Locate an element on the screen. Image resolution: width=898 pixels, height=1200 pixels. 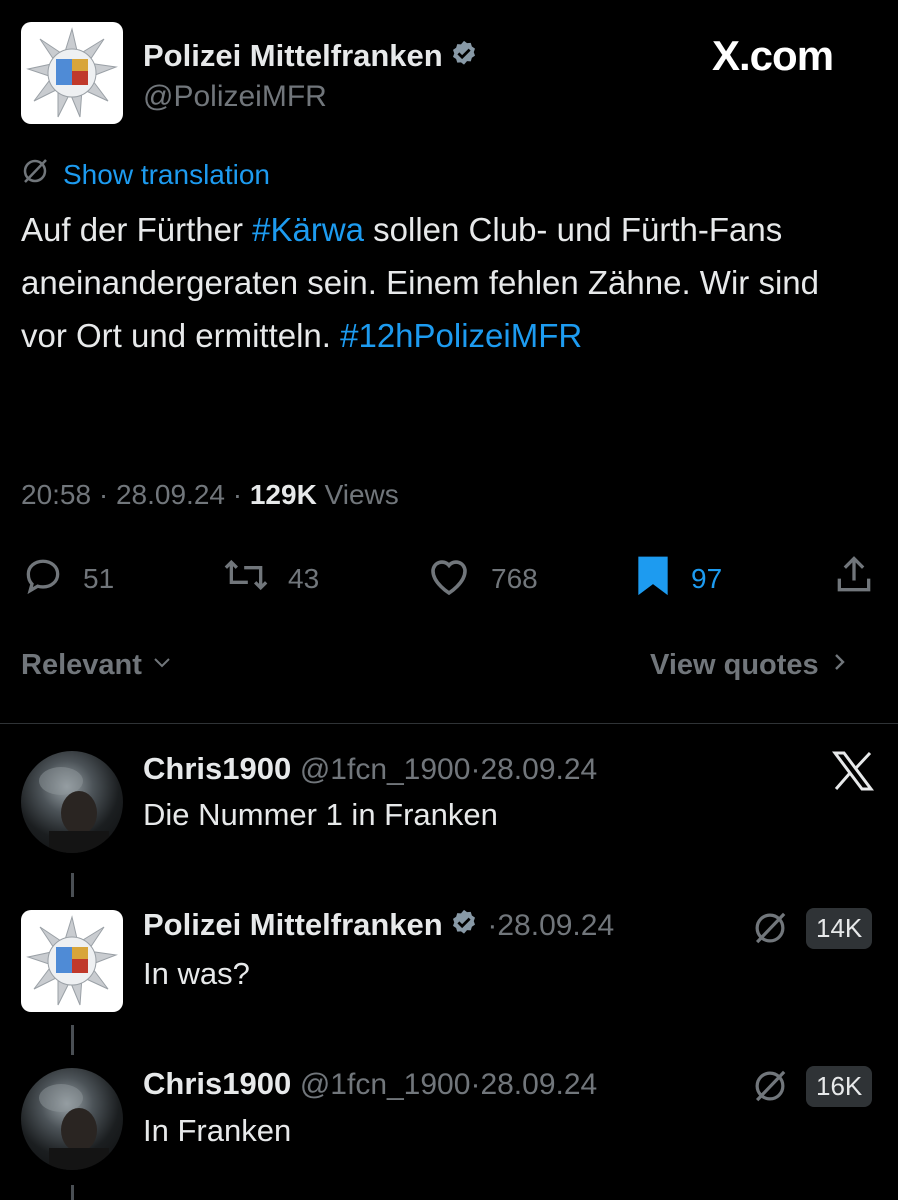
share-button is located at coordinates (854, 577).